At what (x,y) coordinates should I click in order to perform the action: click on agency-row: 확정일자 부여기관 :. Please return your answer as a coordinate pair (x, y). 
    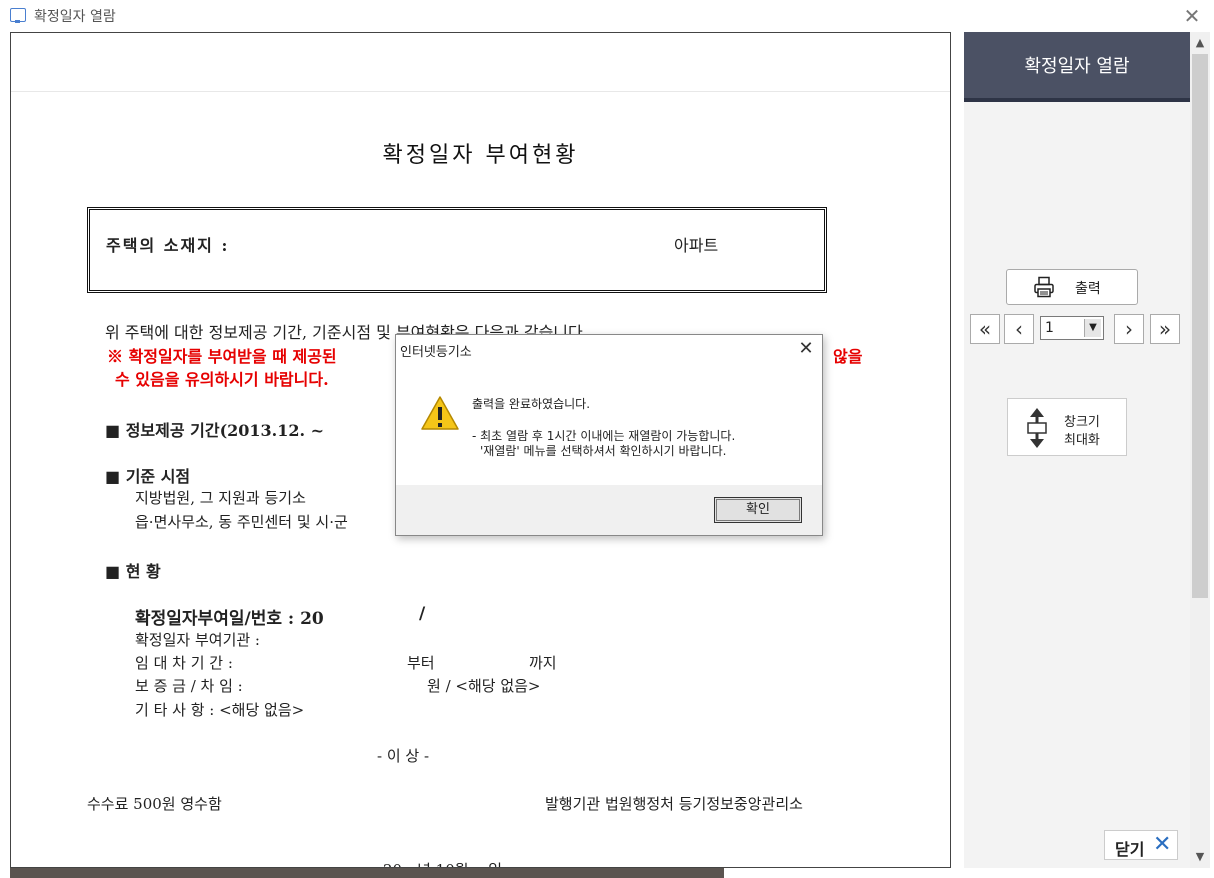
    Looking at the image, I should click on (197, 640).